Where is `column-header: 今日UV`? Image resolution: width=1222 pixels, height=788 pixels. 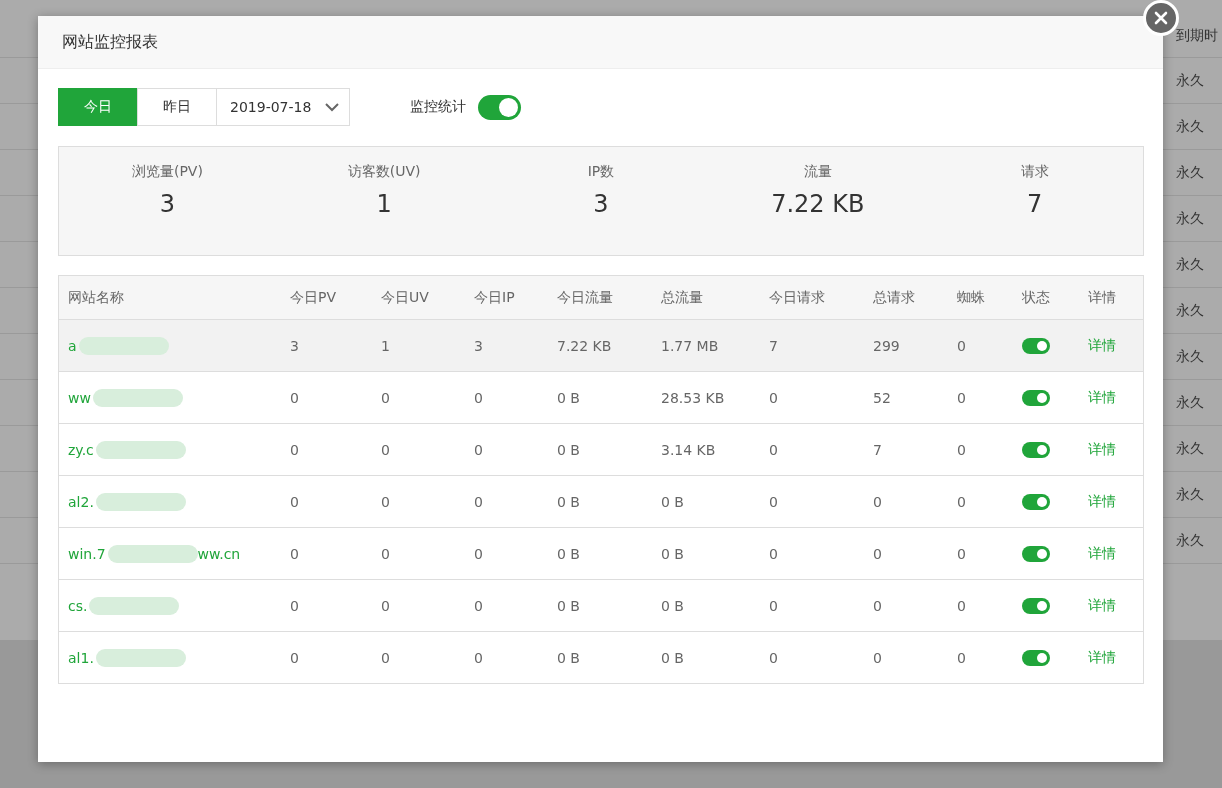 column-header: 今日UV is located at coordinates (405, 296).